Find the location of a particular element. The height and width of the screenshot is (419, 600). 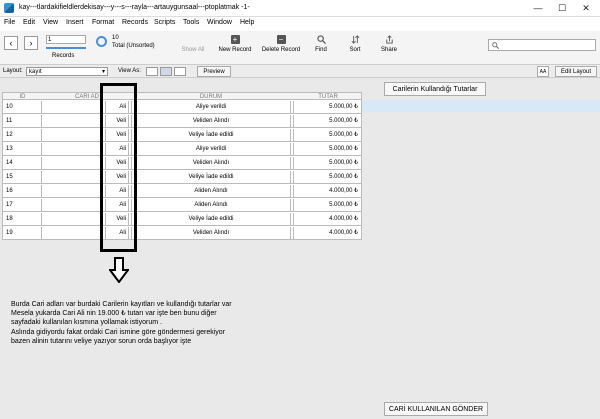

close-button: ✕ is located at coordinates (586, 8).